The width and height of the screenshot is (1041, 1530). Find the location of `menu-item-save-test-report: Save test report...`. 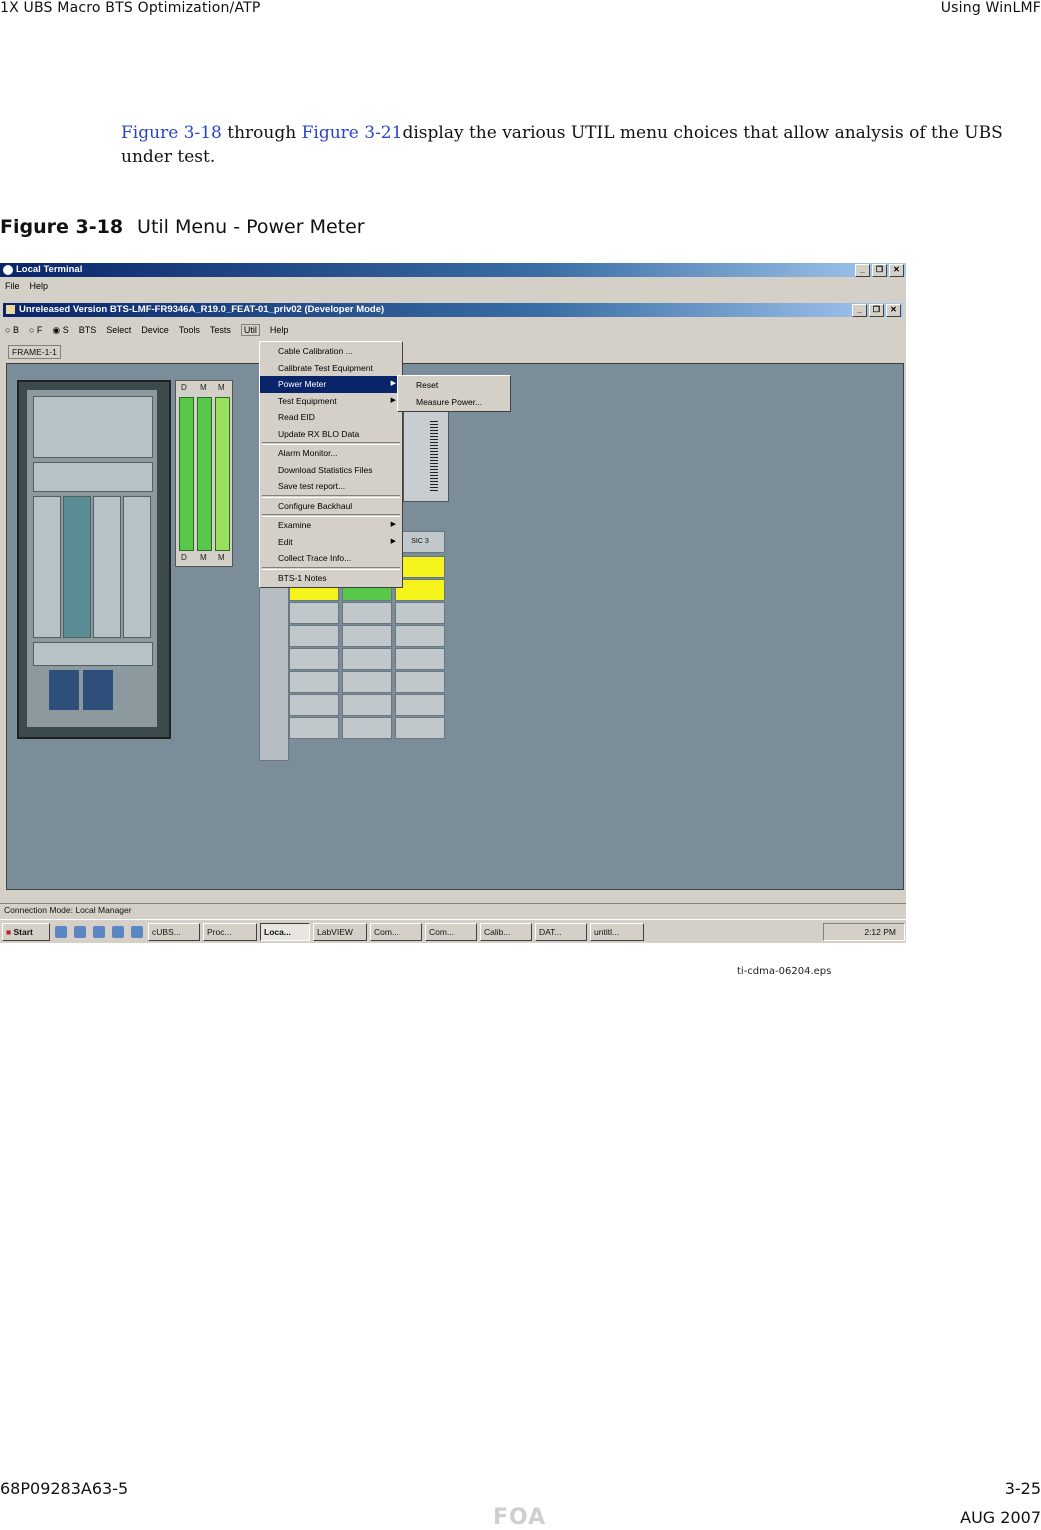

menu-item-save-test-report: Save test report... is located at coordinates (331, 486).